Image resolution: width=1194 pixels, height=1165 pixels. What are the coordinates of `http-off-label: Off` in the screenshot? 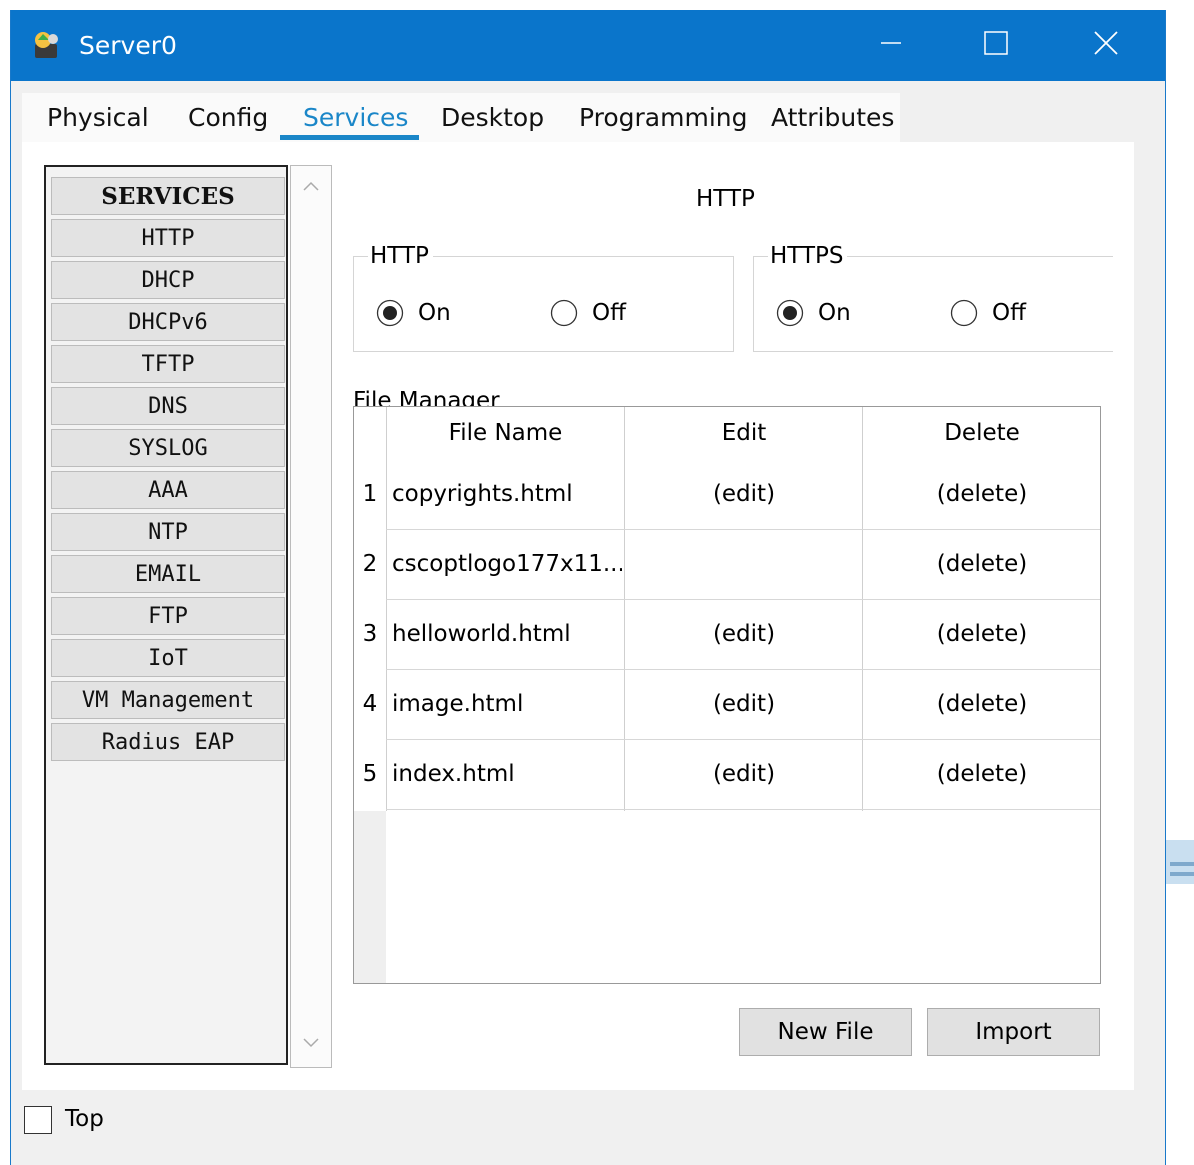 It's located at (609, 313).